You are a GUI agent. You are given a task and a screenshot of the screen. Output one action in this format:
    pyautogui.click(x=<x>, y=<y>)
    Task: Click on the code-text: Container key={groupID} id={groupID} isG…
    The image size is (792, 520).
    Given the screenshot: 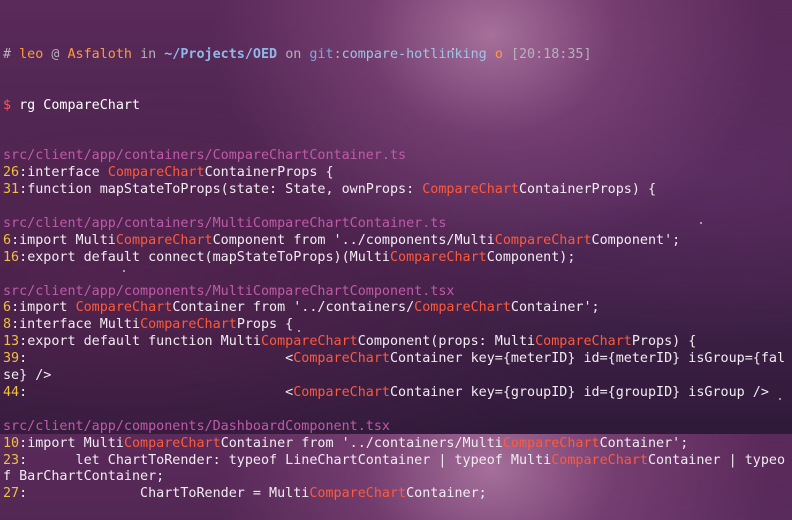 What is the action you would take?
    pyautogui.click(x=579, y=392)
    